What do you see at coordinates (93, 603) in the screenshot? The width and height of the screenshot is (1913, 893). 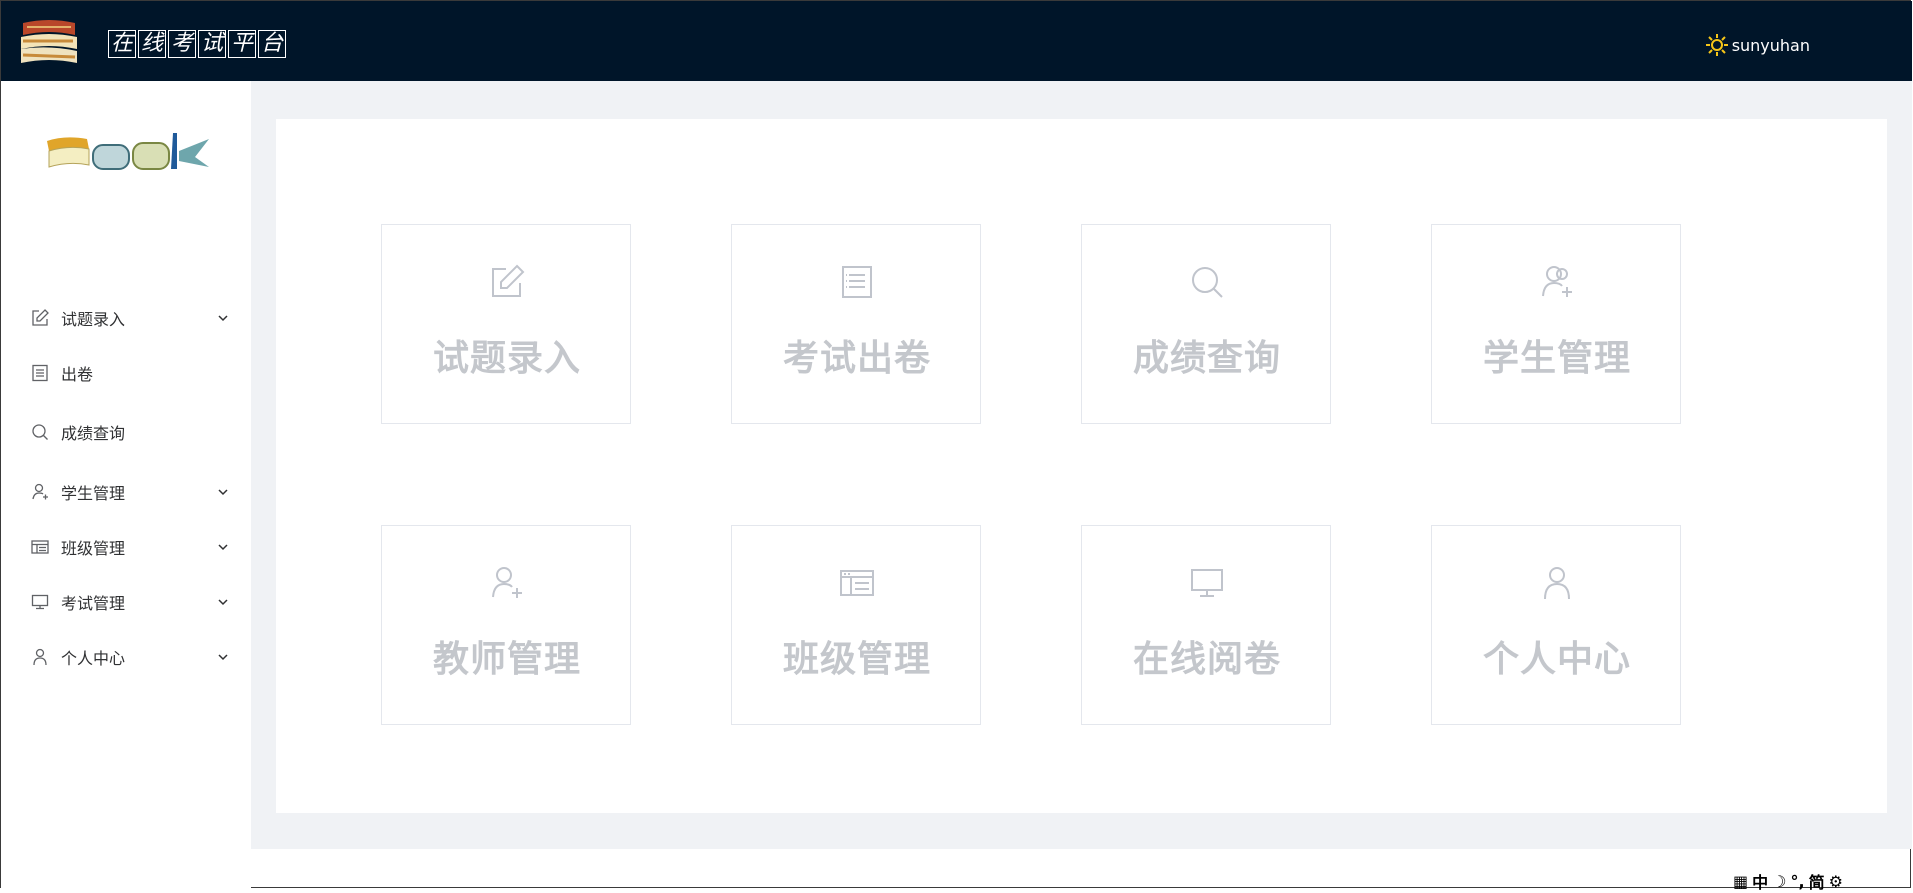 I see `sidebar-item-label: 考试管理` at bounding box center [93, 603].